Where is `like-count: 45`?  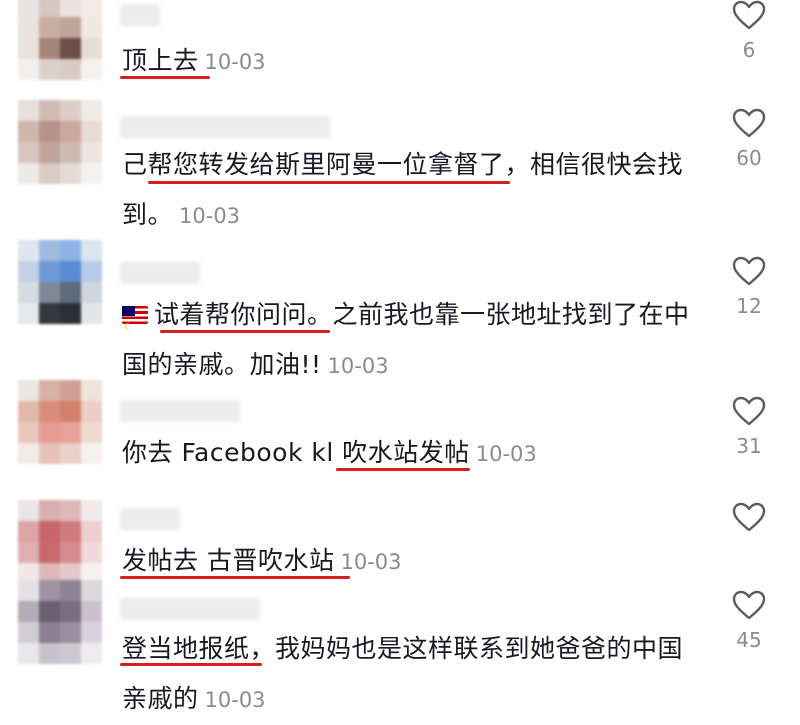 like-count: 45 is located at coordinates (749, 640).